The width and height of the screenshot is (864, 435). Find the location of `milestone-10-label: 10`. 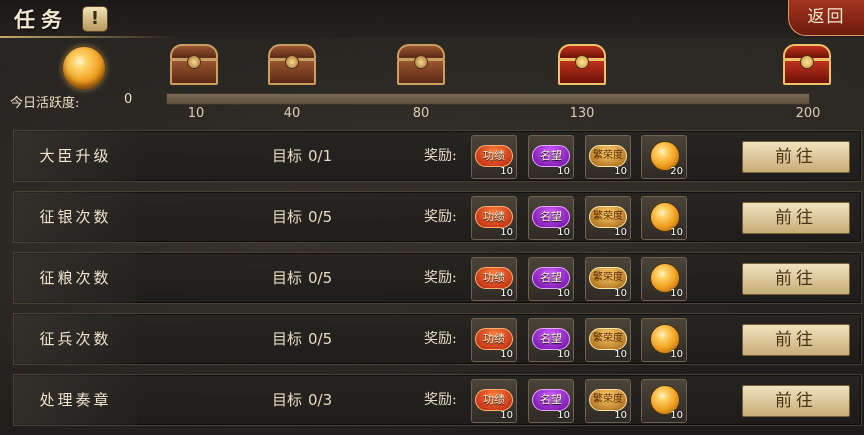

milestone-10-label: 10 is located at coordinates (196, 113).